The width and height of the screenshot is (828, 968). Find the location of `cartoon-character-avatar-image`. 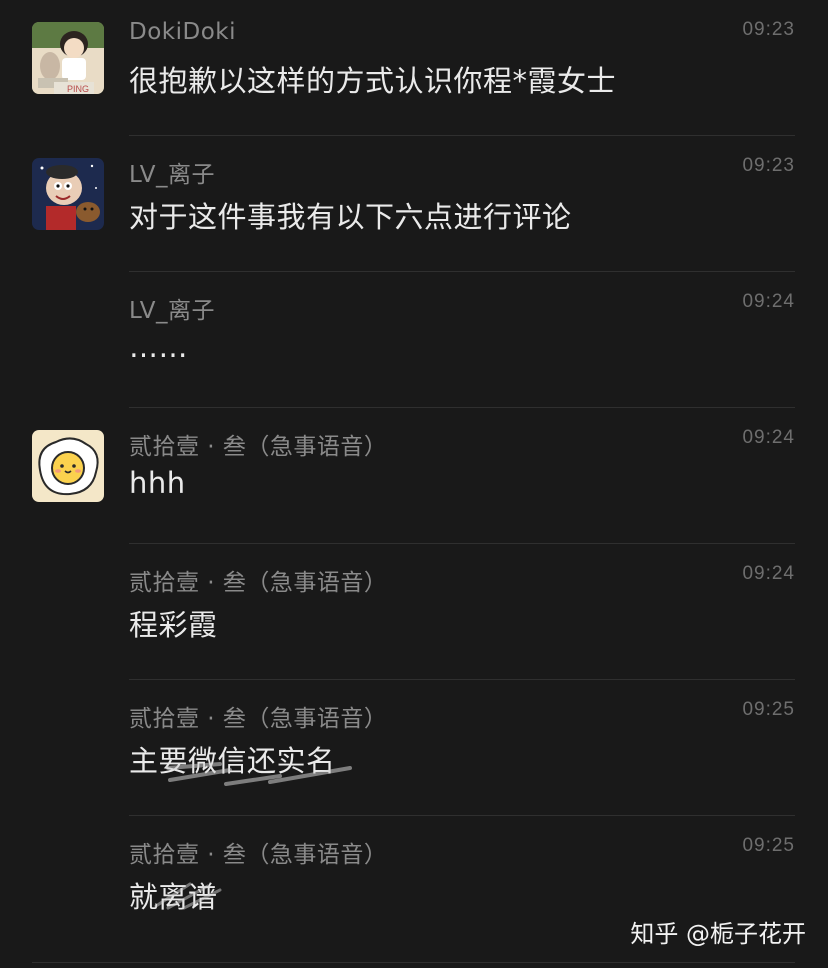

cartoon-character-avatar-image is located at coordinates (68, 194).